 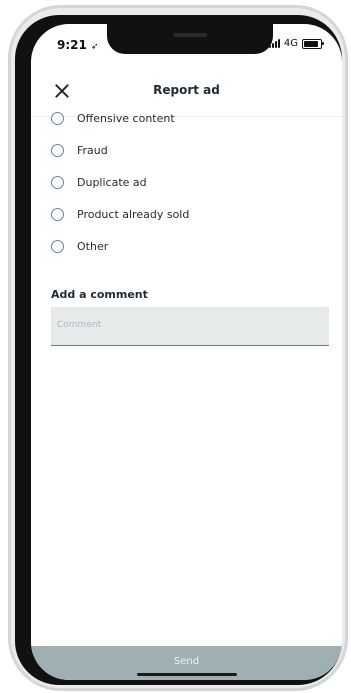 I want to click on option-label: Fraud, so click(x=92, y=150).